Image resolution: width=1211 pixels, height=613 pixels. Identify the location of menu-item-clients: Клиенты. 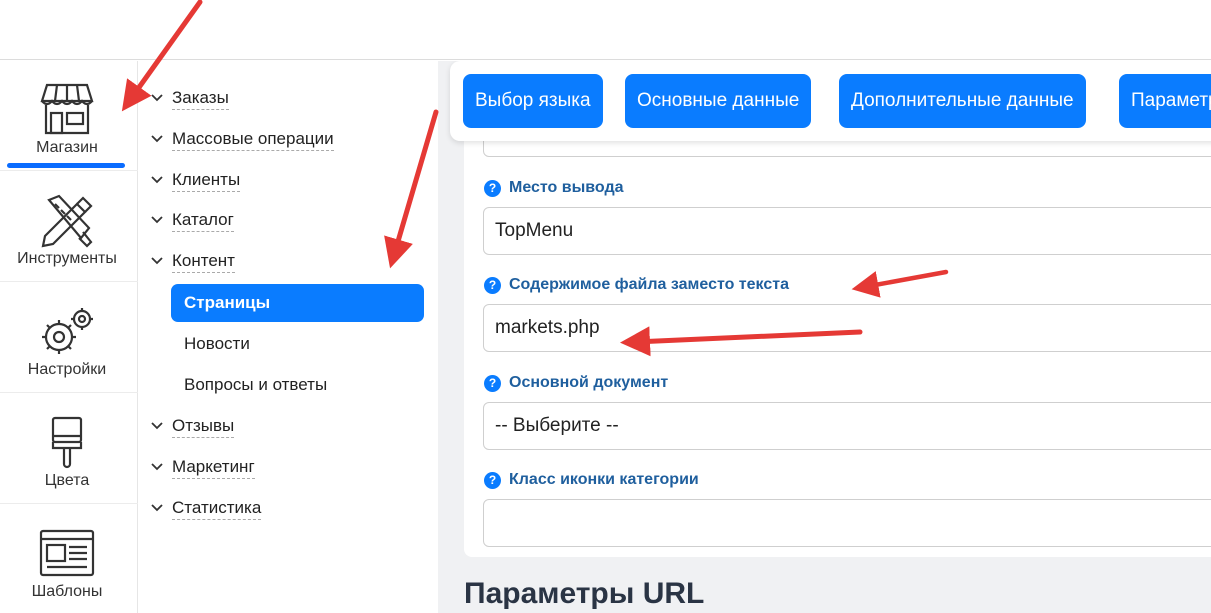
(195, 180).